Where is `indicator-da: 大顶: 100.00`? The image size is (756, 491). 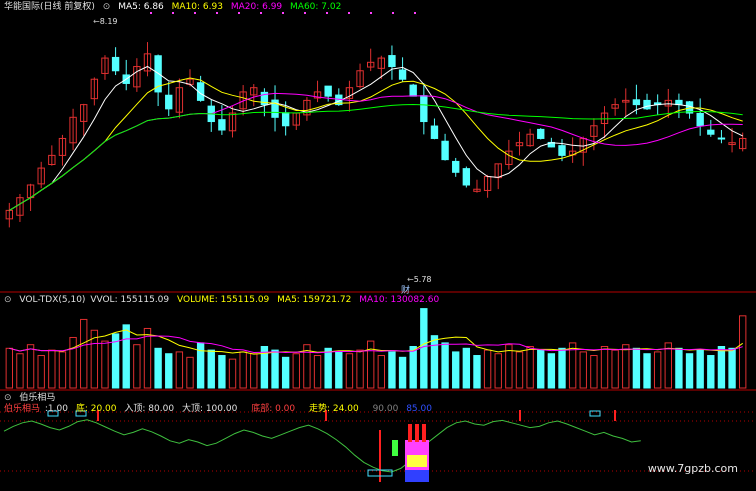 indicator-da: 大顶: 100.00 is located at coordinates (209, 409).